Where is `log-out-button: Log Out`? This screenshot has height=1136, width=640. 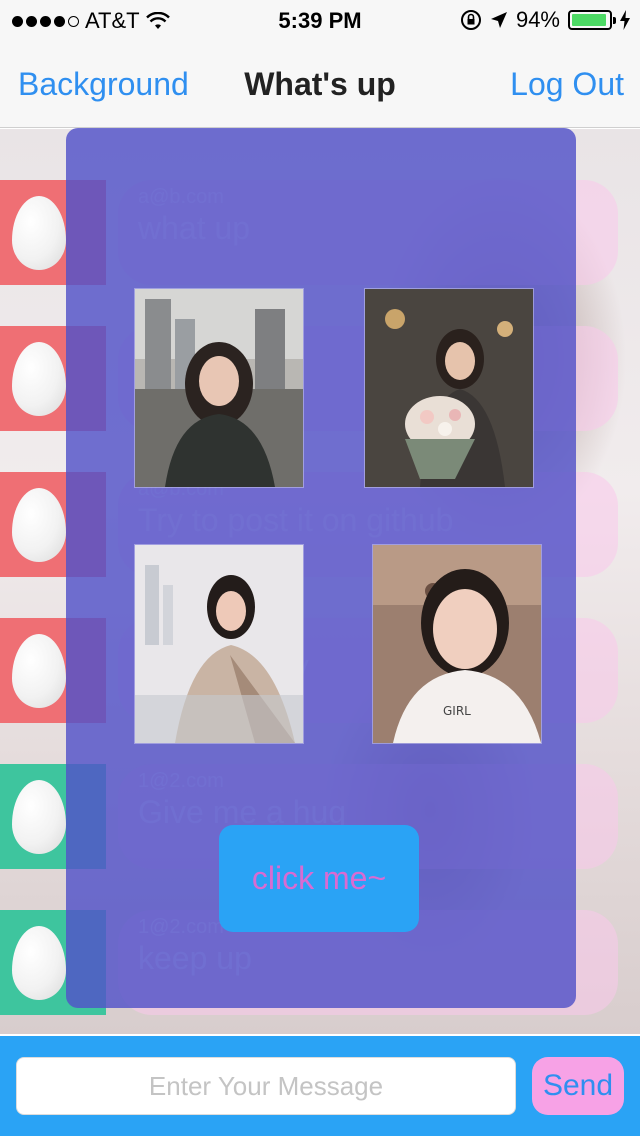
log-out-button: Log Out is located at coordinates (567, 84).